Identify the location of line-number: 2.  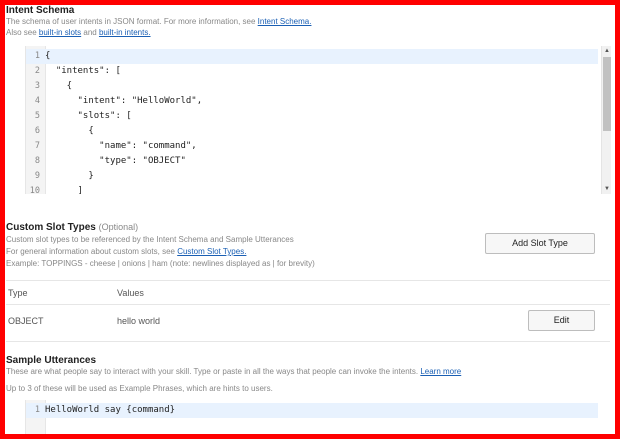
(37, 71).